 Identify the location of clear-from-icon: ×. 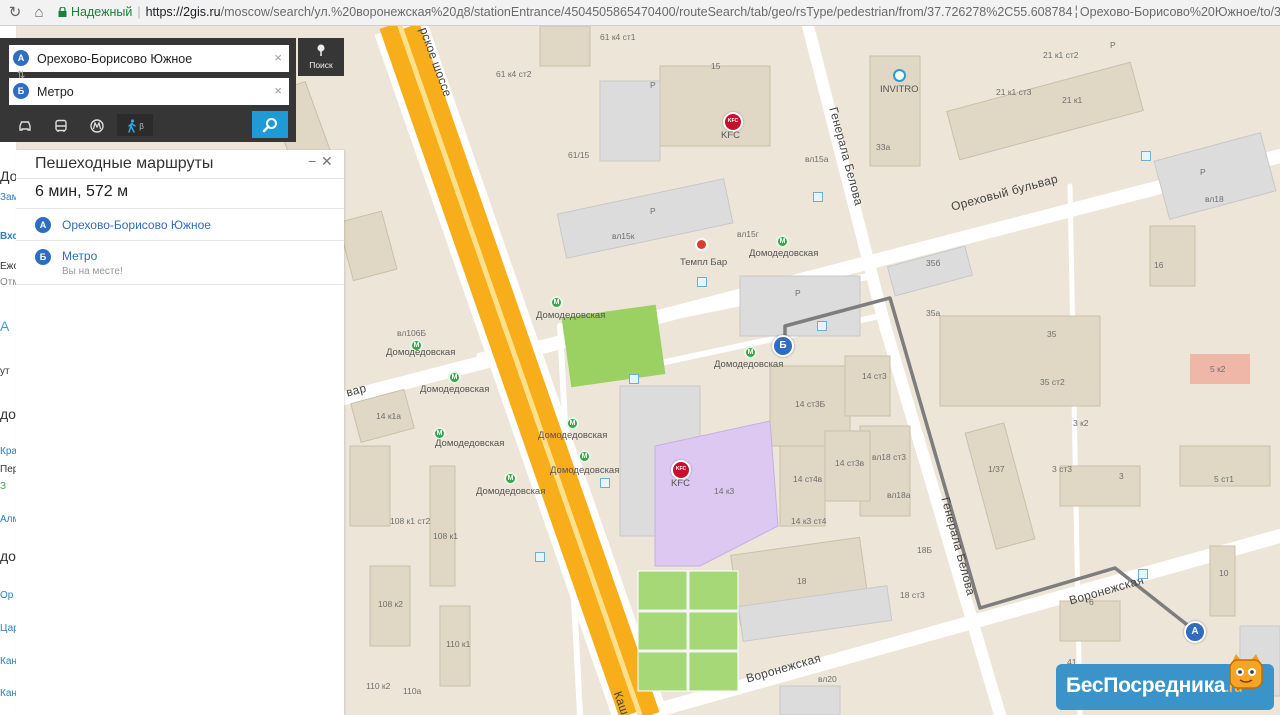
(278, 58).